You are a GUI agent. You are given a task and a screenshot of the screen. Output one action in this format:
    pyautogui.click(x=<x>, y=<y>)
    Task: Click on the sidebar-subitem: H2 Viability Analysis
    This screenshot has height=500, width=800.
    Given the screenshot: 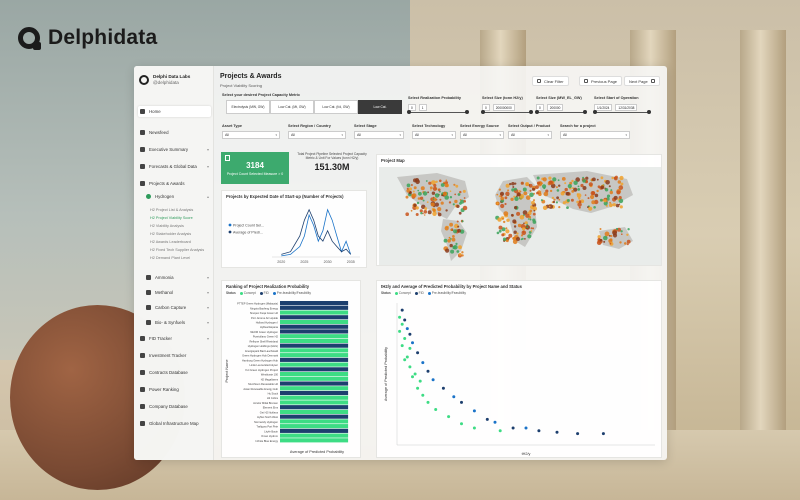 What is the action you would take?
    pyautogui.click(x=167, y=226)
    